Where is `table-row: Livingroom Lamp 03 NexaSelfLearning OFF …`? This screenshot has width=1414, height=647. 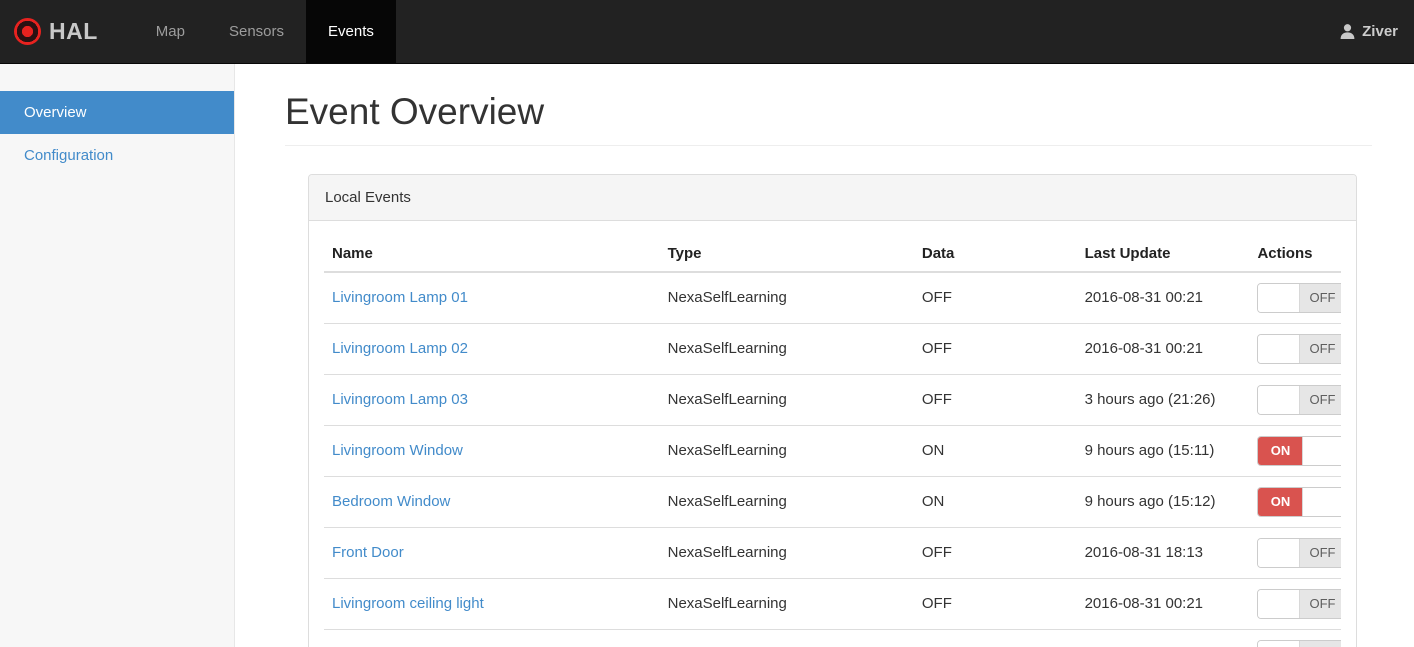
table-row: Livingroom Lamp 03 NexaSelfLearning OFF … is located at coordinates (832, 399).